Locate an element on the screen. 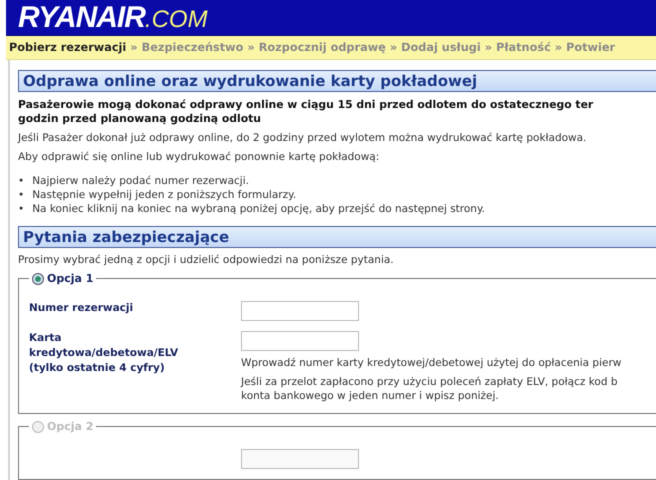  radio-icon is located at coordinates (38, 278).